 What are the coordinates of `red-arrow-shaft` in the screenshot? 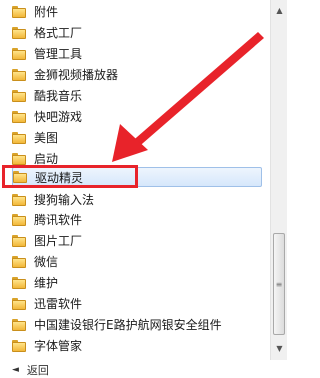 It's located at (196, 91).